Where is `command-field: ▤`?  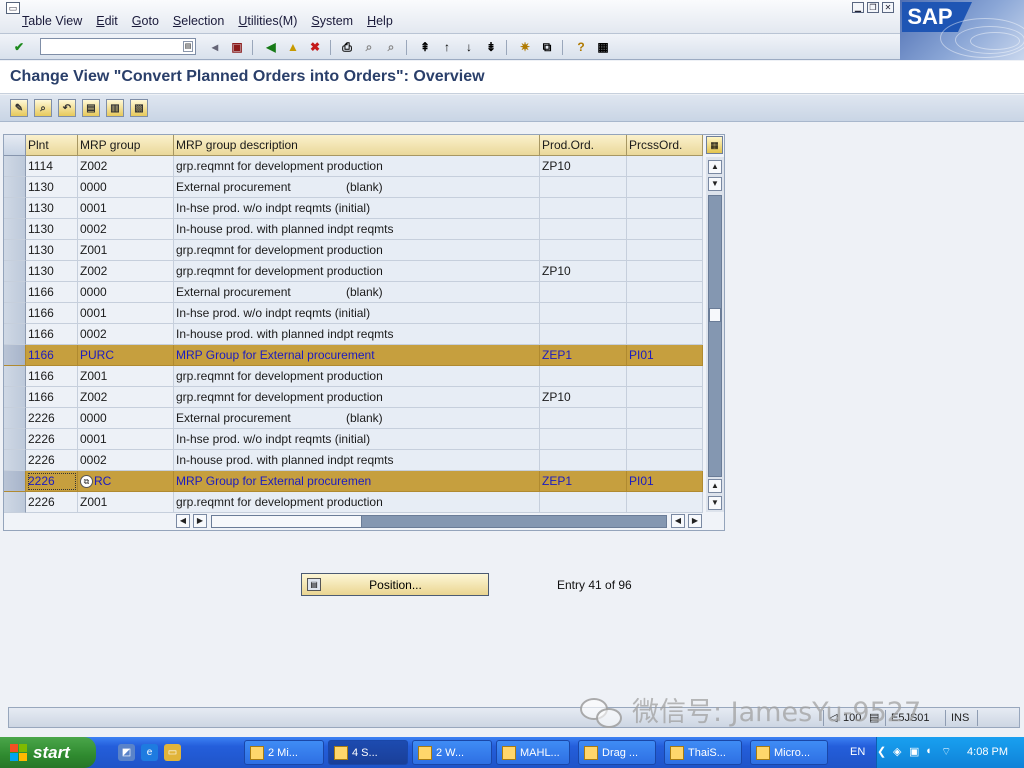 command-field: ▤ is located at coordinates (118, 46).